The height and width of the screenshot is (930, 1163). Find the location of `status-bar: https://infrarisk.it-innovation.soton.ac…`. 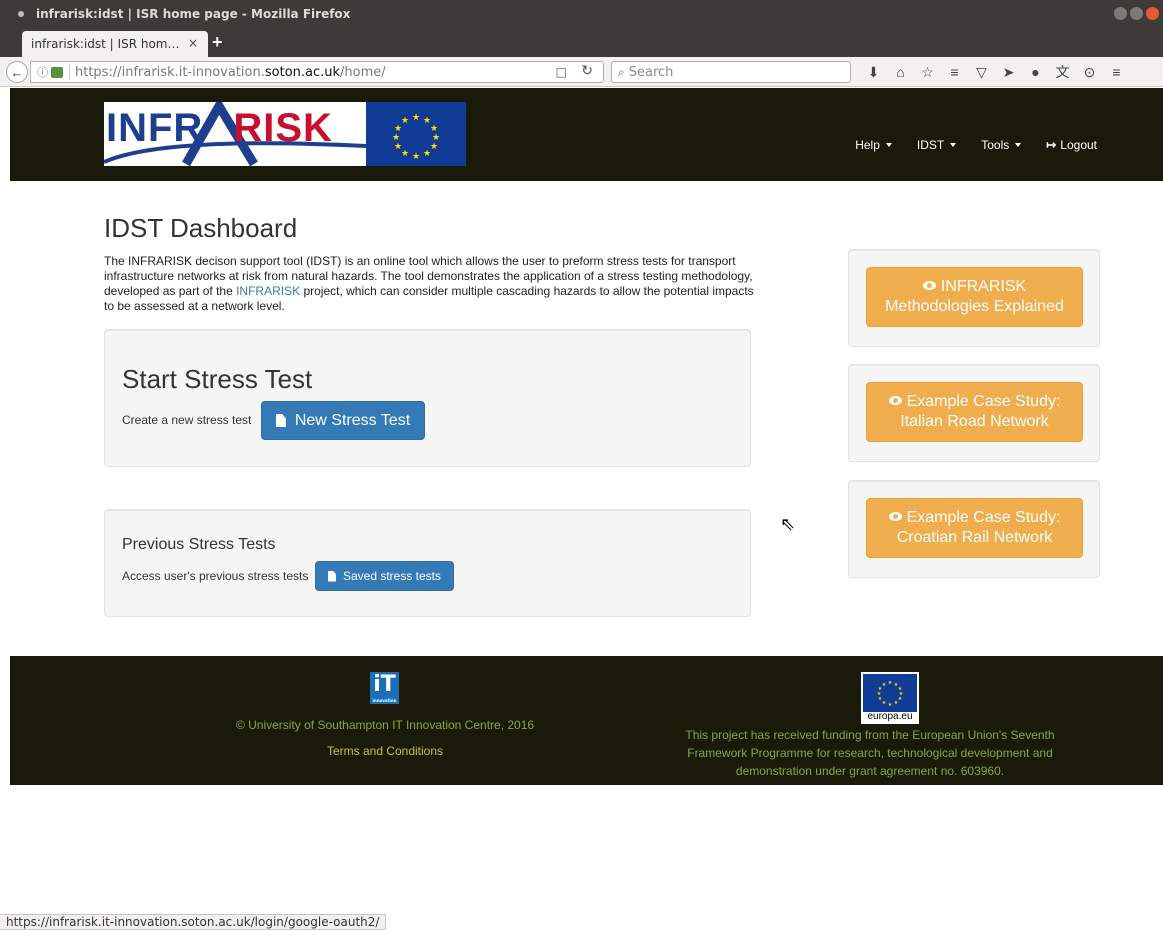

status-bar: https://infrarisk.it-innovation.soton.ac… is located at coordinates (193, 922).